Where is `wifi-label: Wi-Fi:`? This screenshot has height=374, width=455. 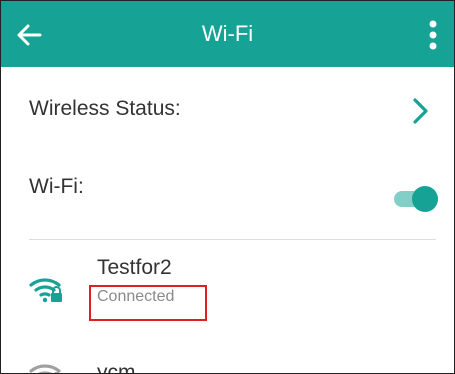 wifi-label: Wi-Fi: is located at coordinates (56, 186).